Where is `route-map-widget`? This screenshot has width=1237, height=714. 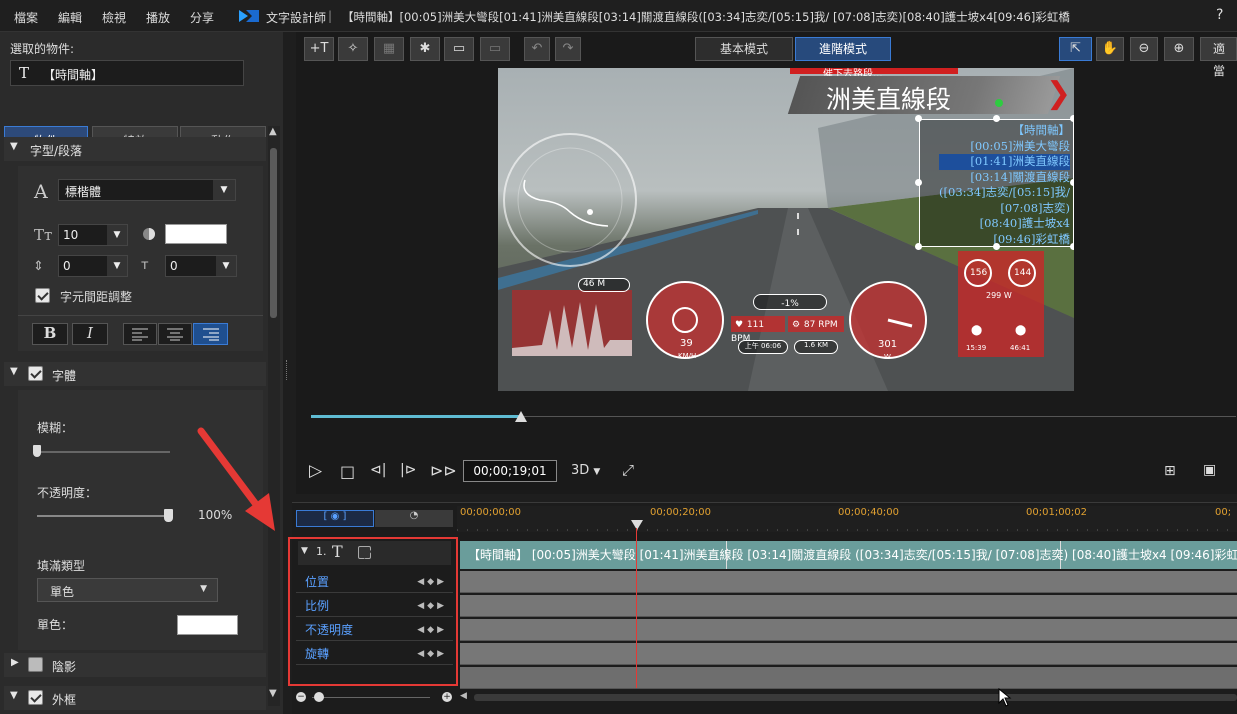 route-map-widget is located at coordinates (570, 200).